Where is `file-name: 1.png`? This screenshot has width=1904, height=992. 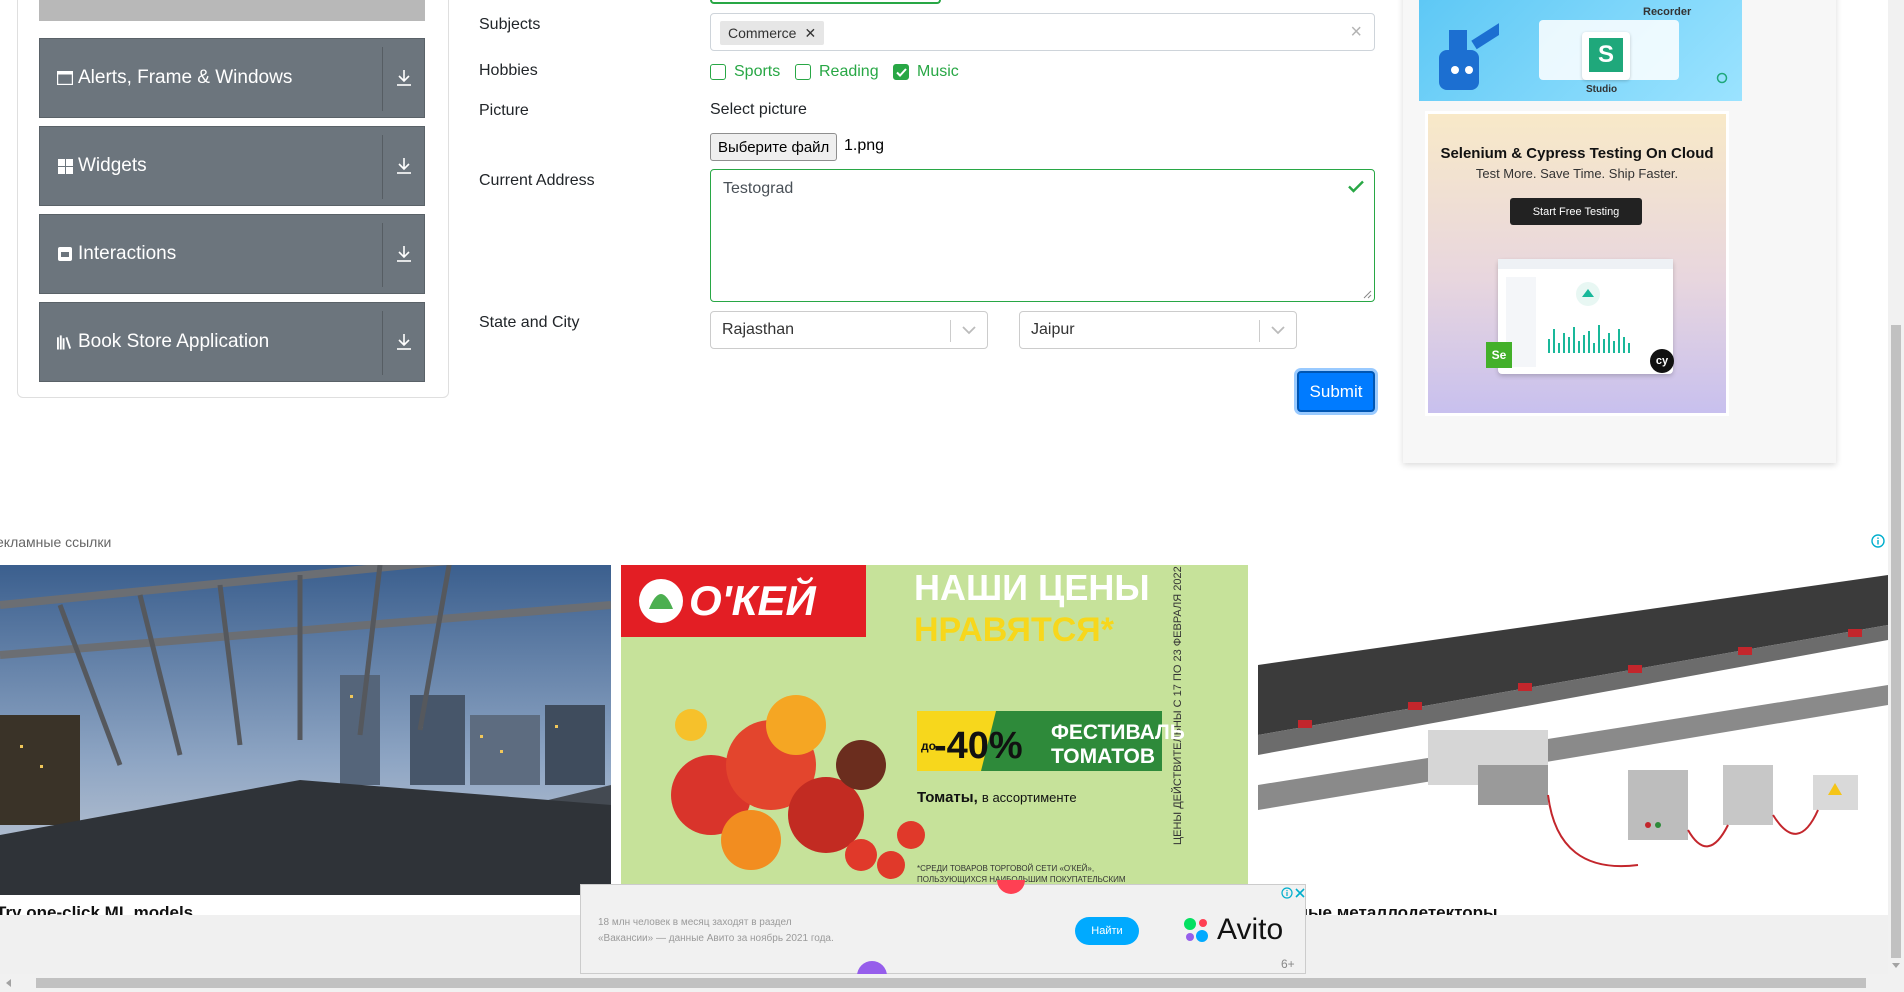 file-name: 1.png is located at coordinates (864, 145).